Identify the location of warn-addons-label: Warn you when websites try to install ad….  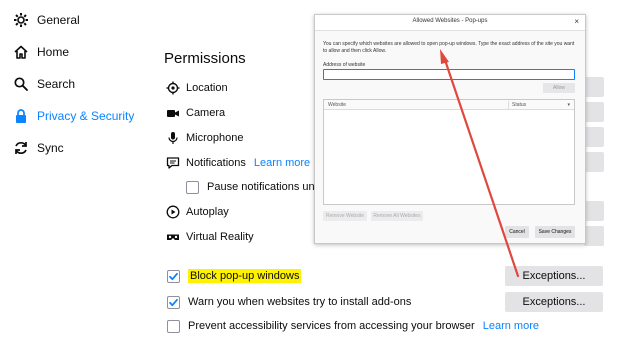
(300, 302).